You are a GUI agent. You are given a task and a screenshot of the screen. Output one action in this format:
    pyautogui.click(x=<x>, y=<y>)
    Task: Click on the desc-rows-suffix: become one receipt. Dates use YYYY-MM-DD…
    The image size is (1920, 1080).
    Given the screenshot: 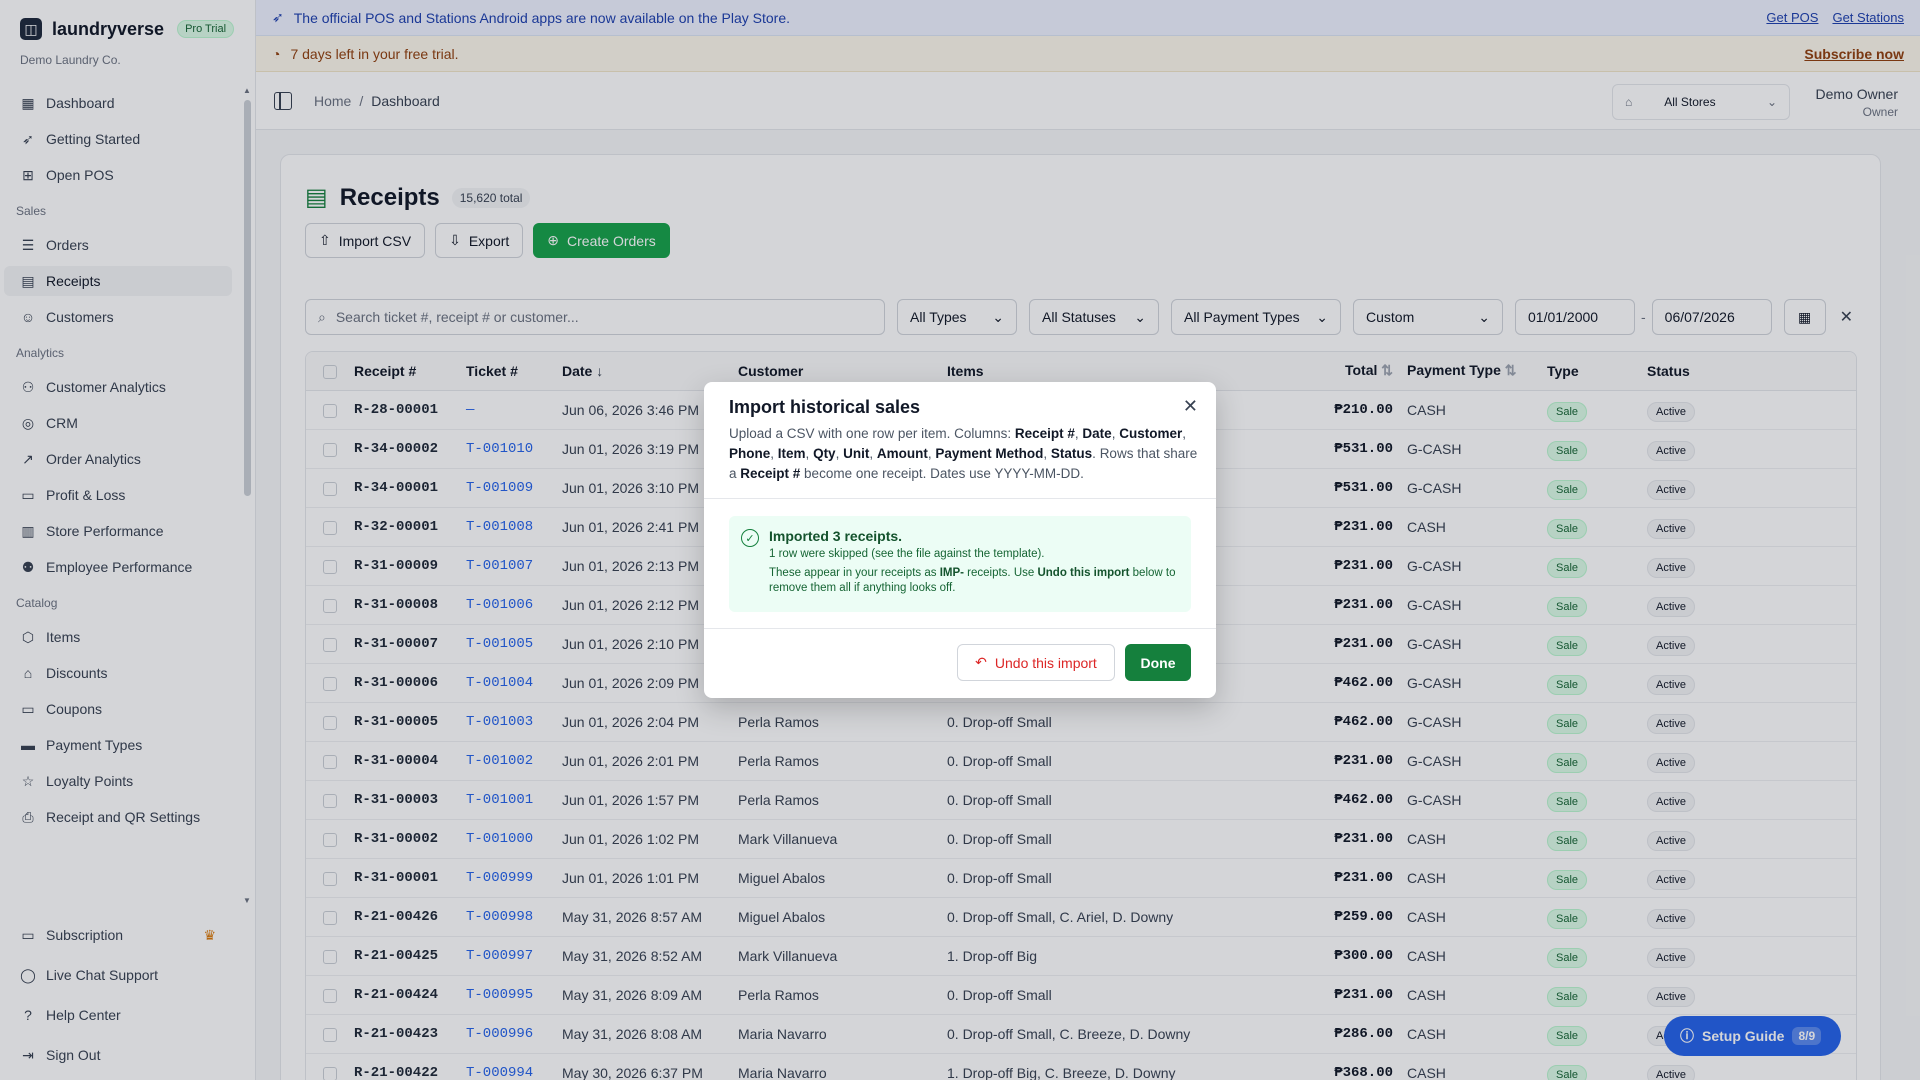 What is the action you would take?
    pyautogui.click(x=942, y=473)
    